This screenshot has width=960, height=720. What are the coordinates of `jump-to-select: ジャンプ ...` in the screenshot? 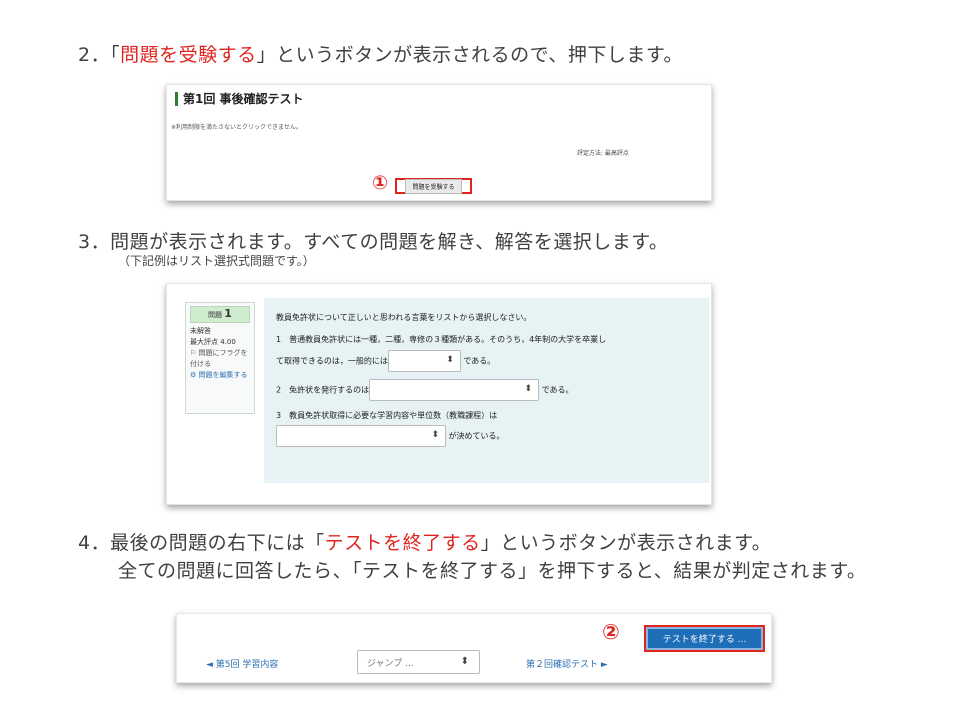 It's located at (418, 662).